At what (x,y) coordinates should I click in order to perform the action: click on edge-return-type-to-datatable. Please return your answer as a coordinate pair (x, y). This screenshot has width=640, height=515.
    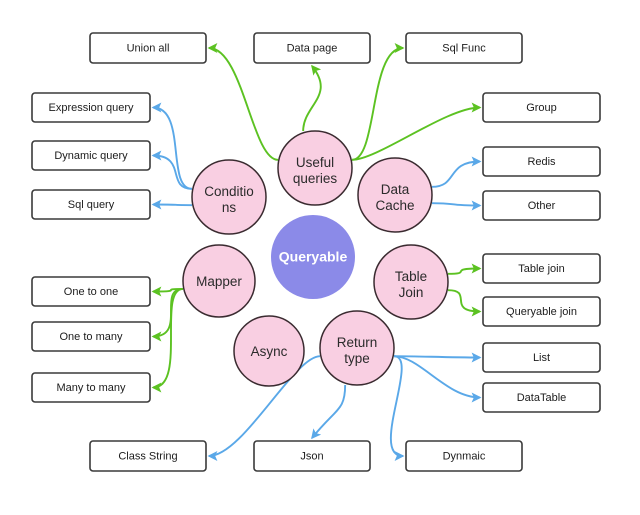
    Looking at the image, I should click on (437, 379).